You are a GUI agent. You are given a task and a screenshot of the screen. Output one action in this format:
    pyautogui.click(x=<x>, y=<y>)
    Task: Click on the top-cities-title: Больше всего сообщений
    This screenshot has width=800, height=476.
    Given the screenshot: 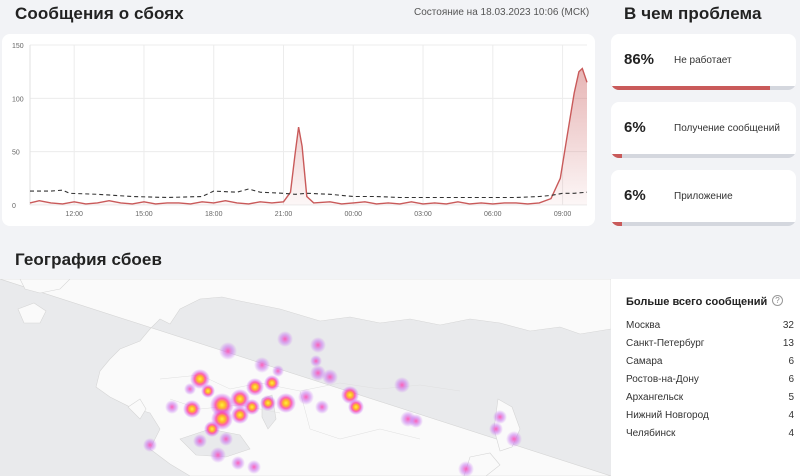 What is the action you would take?
    pyautogui.click(x=697, y=302)
    